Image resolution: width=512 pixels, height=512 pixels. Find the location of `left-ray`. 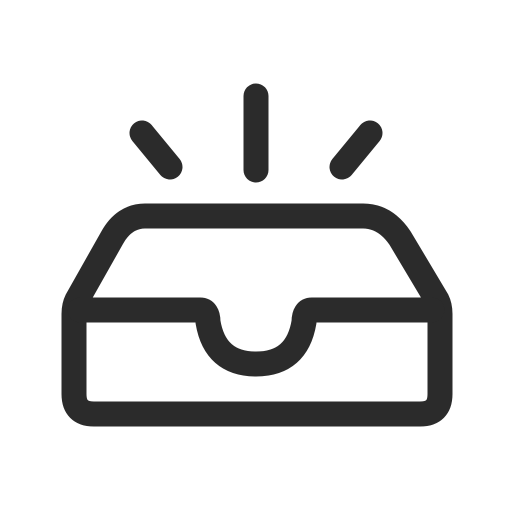

left-ray is located at coordinates (156, 150).